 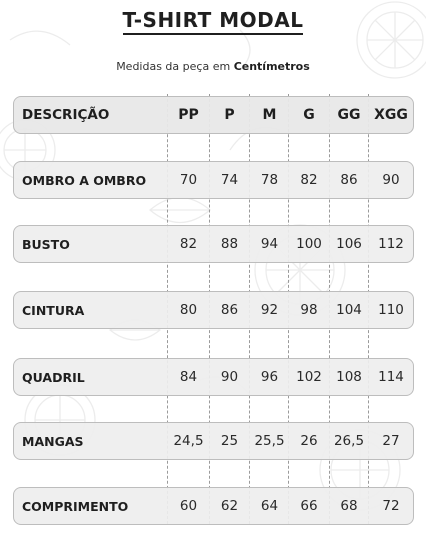 What do you see at coordinates (229, 506) in the screenshot?
I see `cell-p: 62` at bounding box center [229, 506].